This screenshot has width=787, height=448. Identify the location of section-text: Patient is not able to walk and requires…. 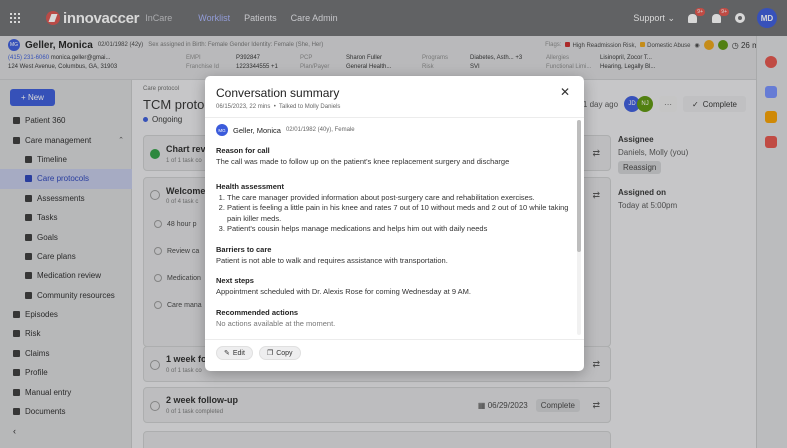
(332, 260).